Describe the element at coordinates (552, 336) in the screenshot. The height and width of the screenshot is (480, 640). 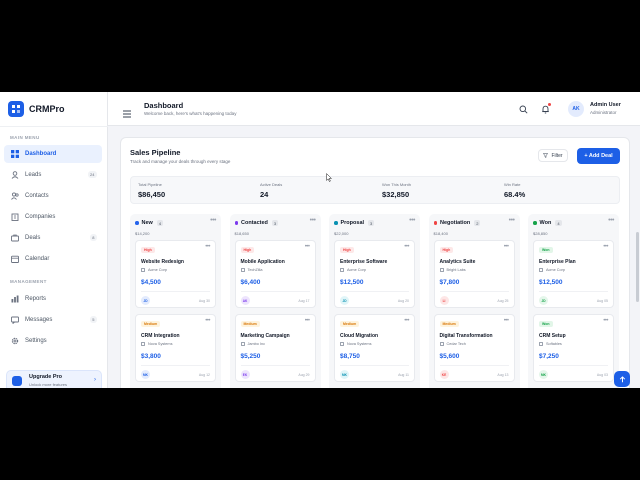
I see `deal-title: CRM Setup` at that location.